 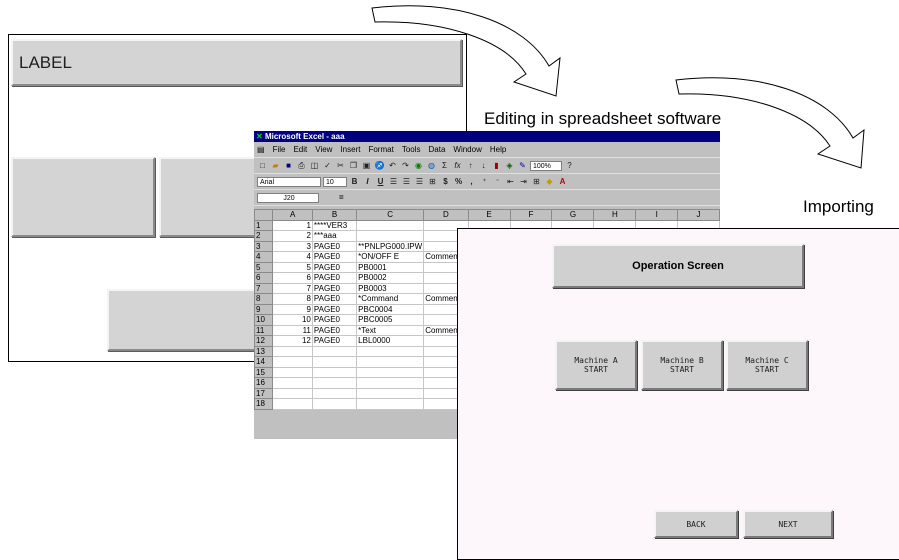 What do you see at coordinates (496, 165) in the screenshot?
I see `chart-wizard-icon: ▮` at bounding box center [496, 165].